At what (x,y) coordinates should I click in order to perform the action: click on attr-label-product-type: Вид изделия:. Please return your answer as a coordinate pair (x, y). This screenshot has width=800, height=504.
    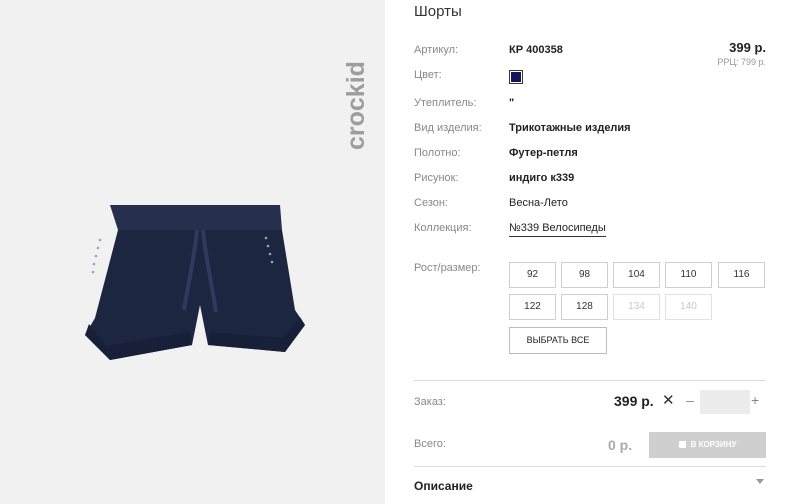
    Looking at the image, I should click on (448, 128).